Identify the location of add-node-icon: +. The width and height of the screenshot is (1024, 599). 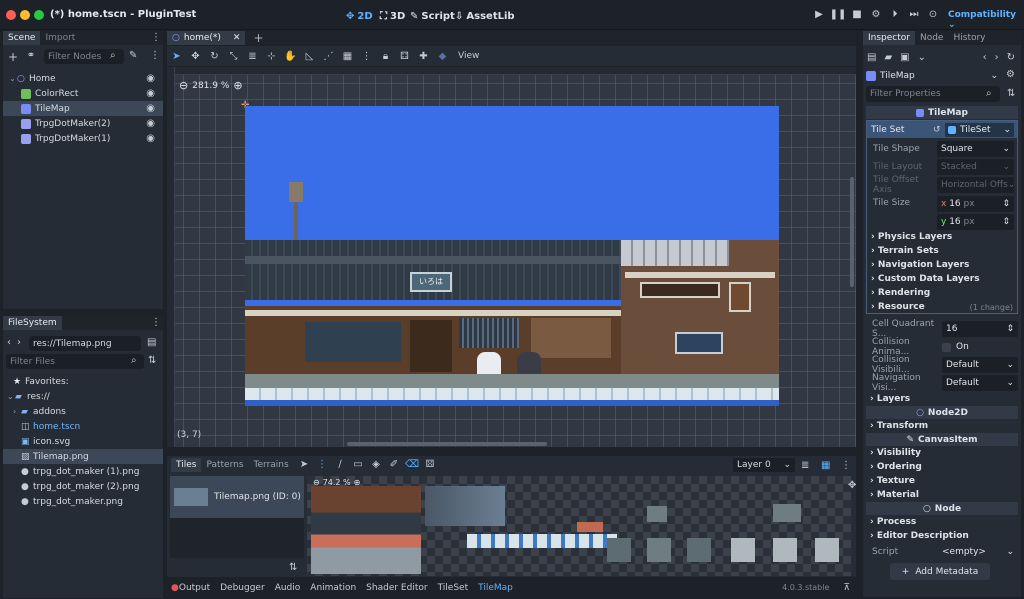
(13, 57).